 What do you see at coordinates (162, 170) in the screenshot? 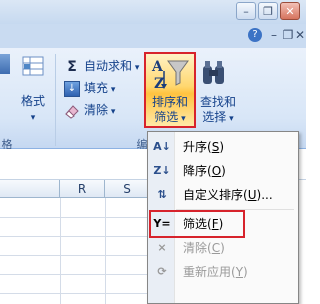
I see `sort-descending-icon: Z↓` at bounding box center [162, 170].